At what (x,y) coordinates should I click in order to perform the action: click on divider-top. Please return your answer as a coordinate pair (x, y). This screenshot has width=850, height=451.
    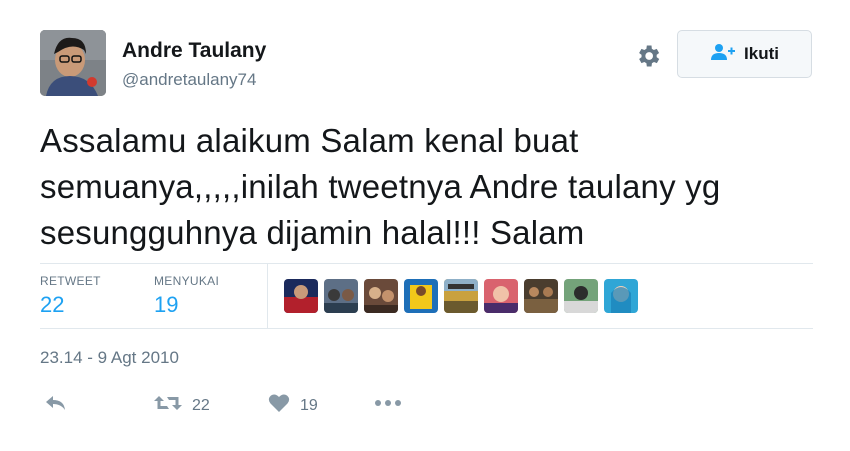
    Looking at the image, I should click on (426, 263).